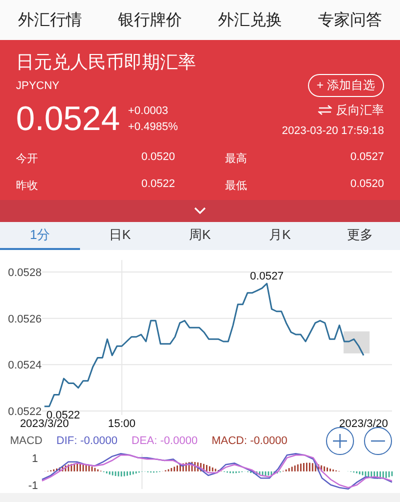  I want to click on zoom-out-button, so click(378, 441).